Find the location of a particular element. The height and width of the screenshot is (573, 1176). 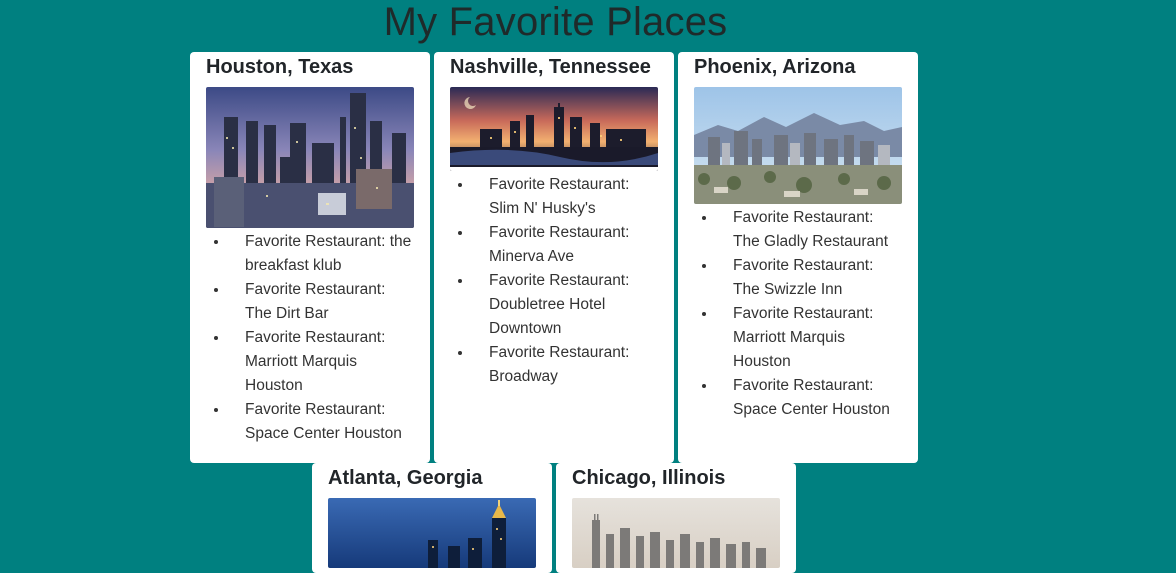

card-title: Atlanta, Georgia is located at coordinates (405, 478).